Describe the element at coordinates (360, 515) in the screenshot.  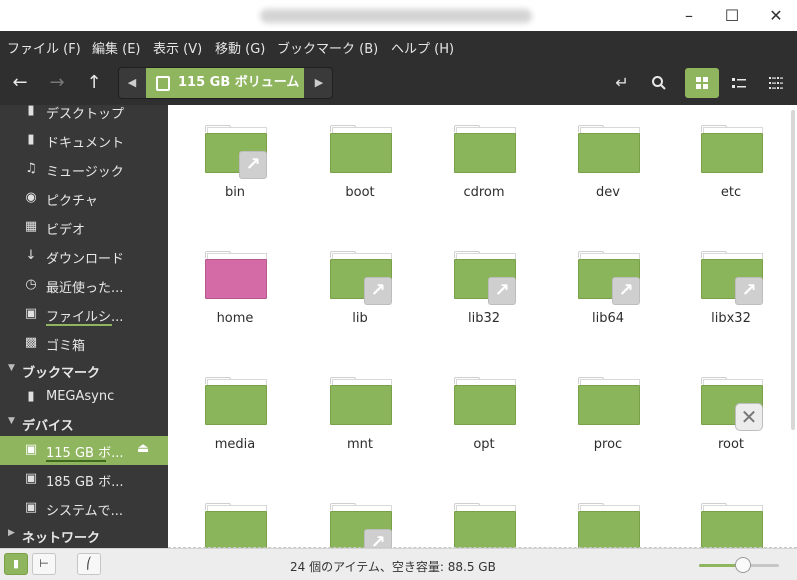
I see `file-item: ↗` at that location.